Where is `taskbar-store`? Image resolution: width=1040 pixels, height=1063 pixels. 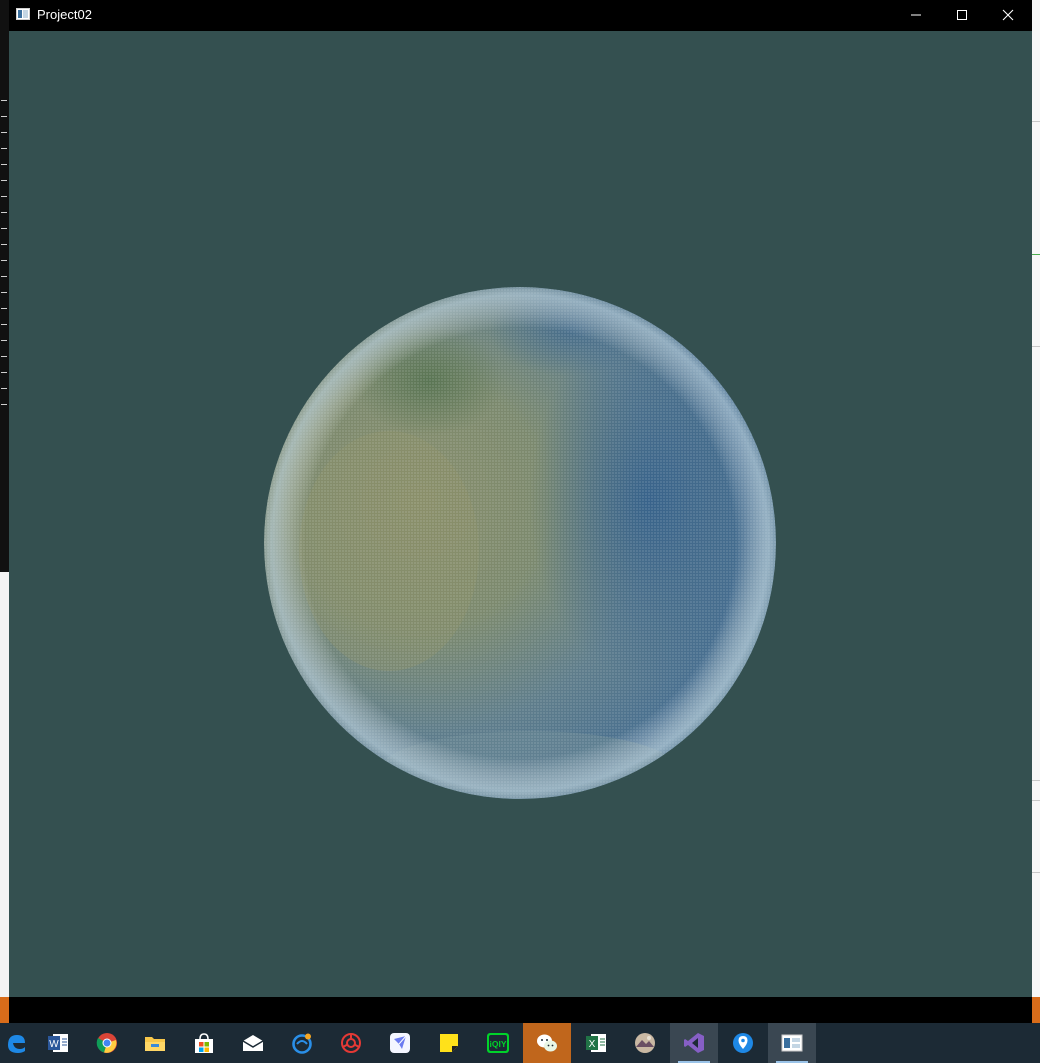
taskbar-store is located at coordinates (204, 1043).